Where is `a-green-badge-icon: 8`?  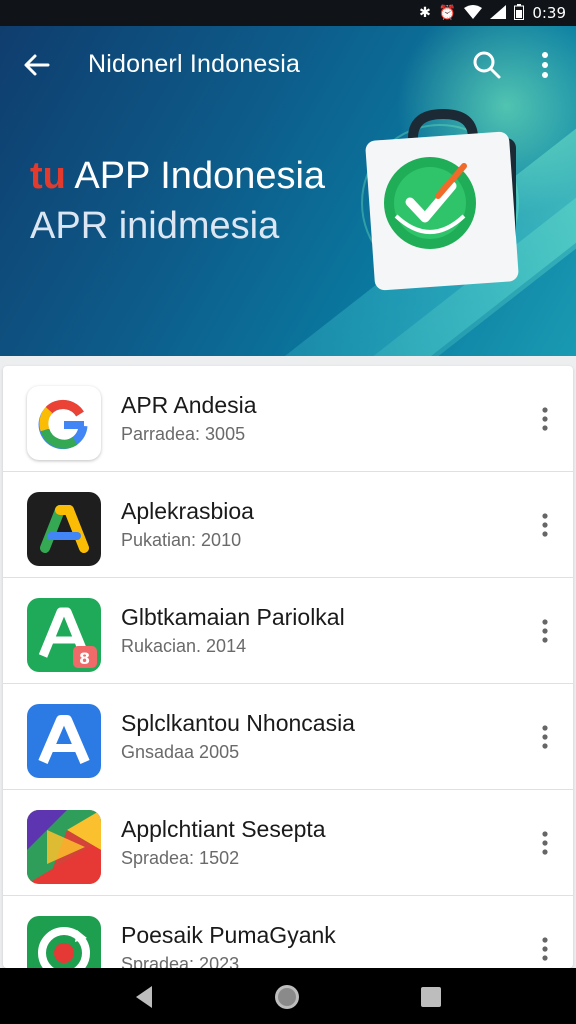
a-green-badge-icon: 8 is located at coordinates (64, 635).